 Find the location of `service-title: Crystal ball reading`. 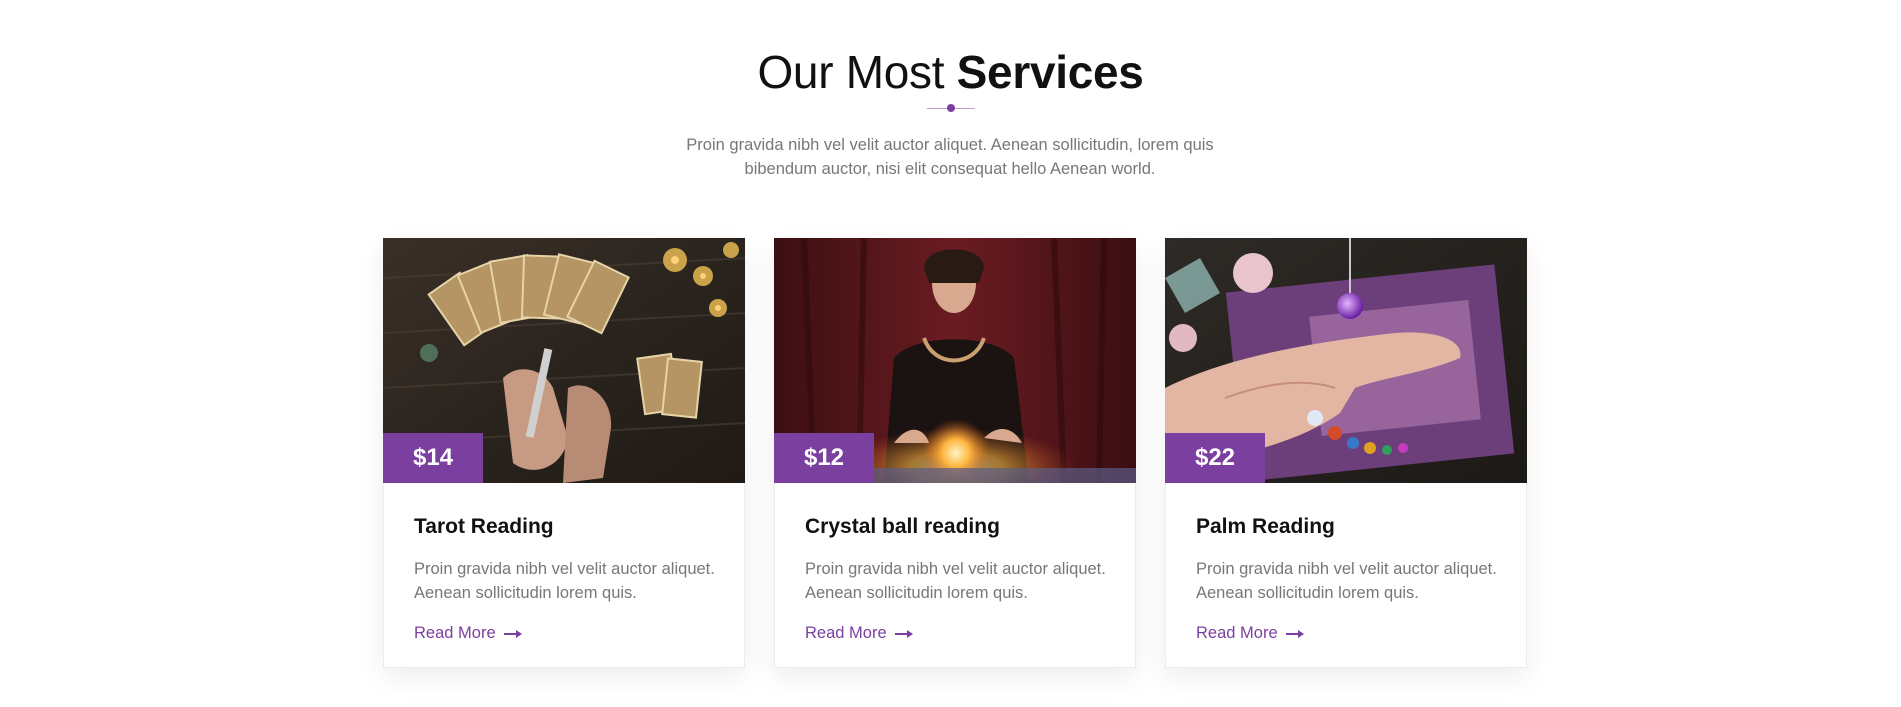

service-title: Crystal ball reading is located at coordinates (902, 526).